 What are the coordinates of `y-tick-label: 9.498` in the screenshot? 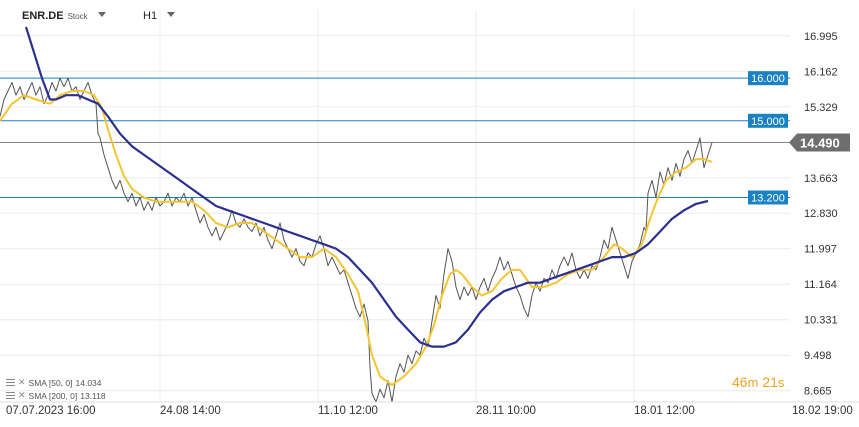 It's located at (818, 356).